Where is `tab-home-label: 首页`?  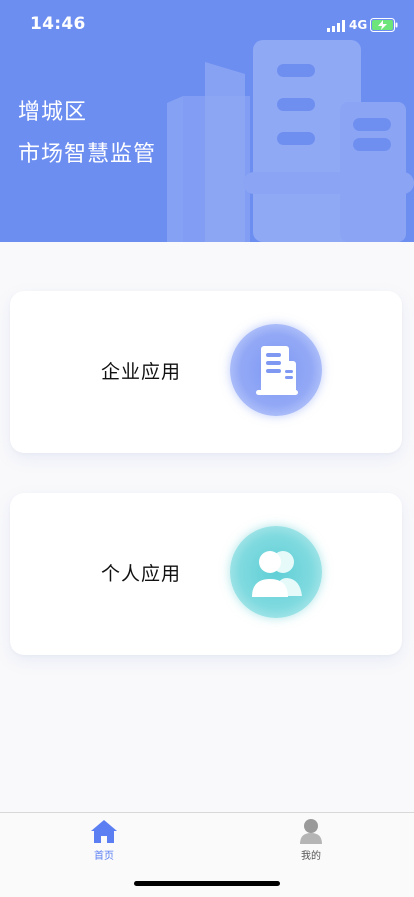
tab-home-label: 首页 is located at coordinates (104, 856).